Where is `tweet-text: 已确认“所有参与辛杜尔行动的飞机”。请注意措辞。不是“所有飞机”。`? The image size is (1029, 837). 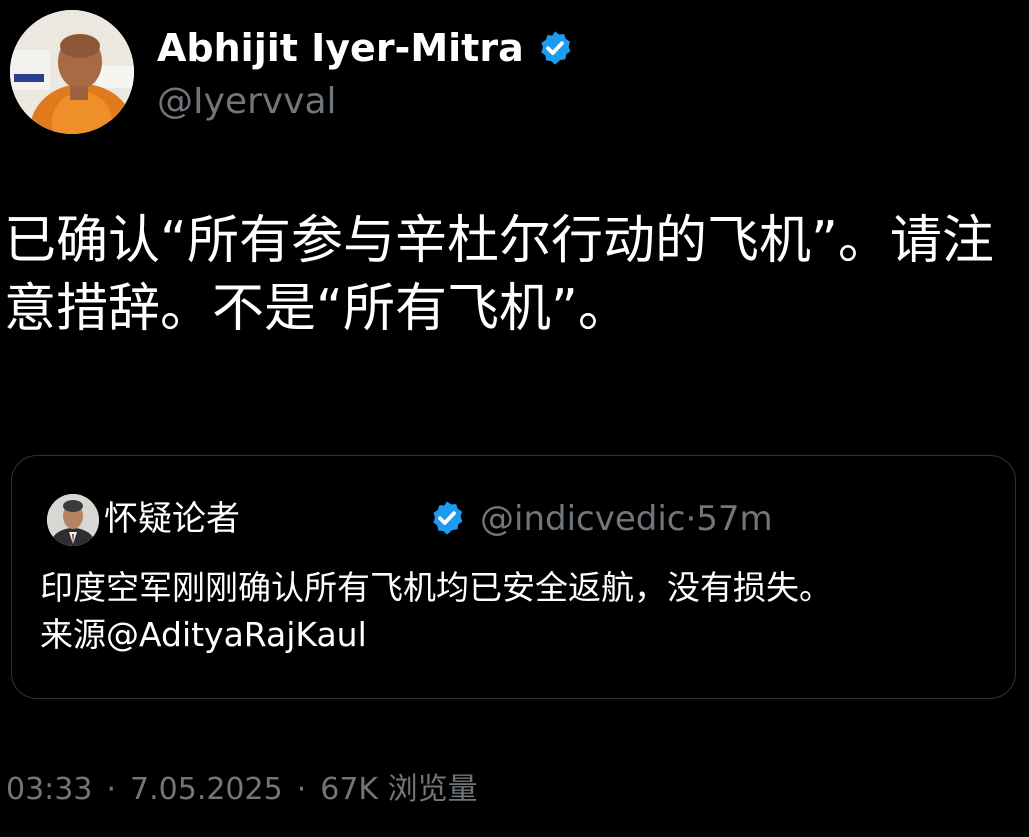 tweet-text: 已确认“所有参与辛杜尔行动的飞机”。请注意措辞。不是“所有飞机”。 is located at coordinates (499, 275).